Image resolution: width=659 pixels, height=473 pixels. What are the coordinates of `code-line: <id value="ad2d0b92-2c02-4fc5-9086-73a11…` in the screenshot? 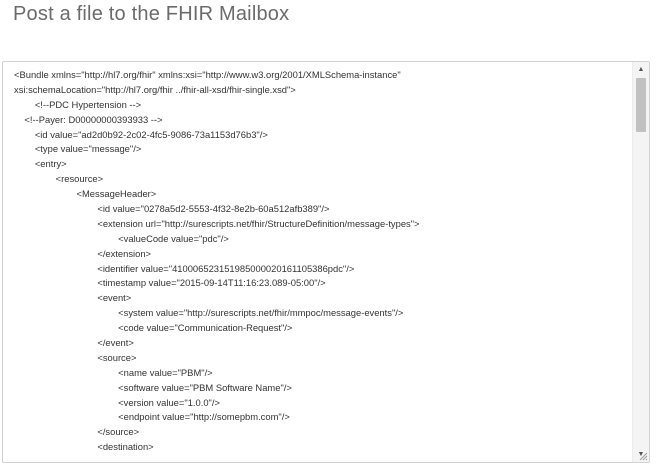 It's located at (141, 134).